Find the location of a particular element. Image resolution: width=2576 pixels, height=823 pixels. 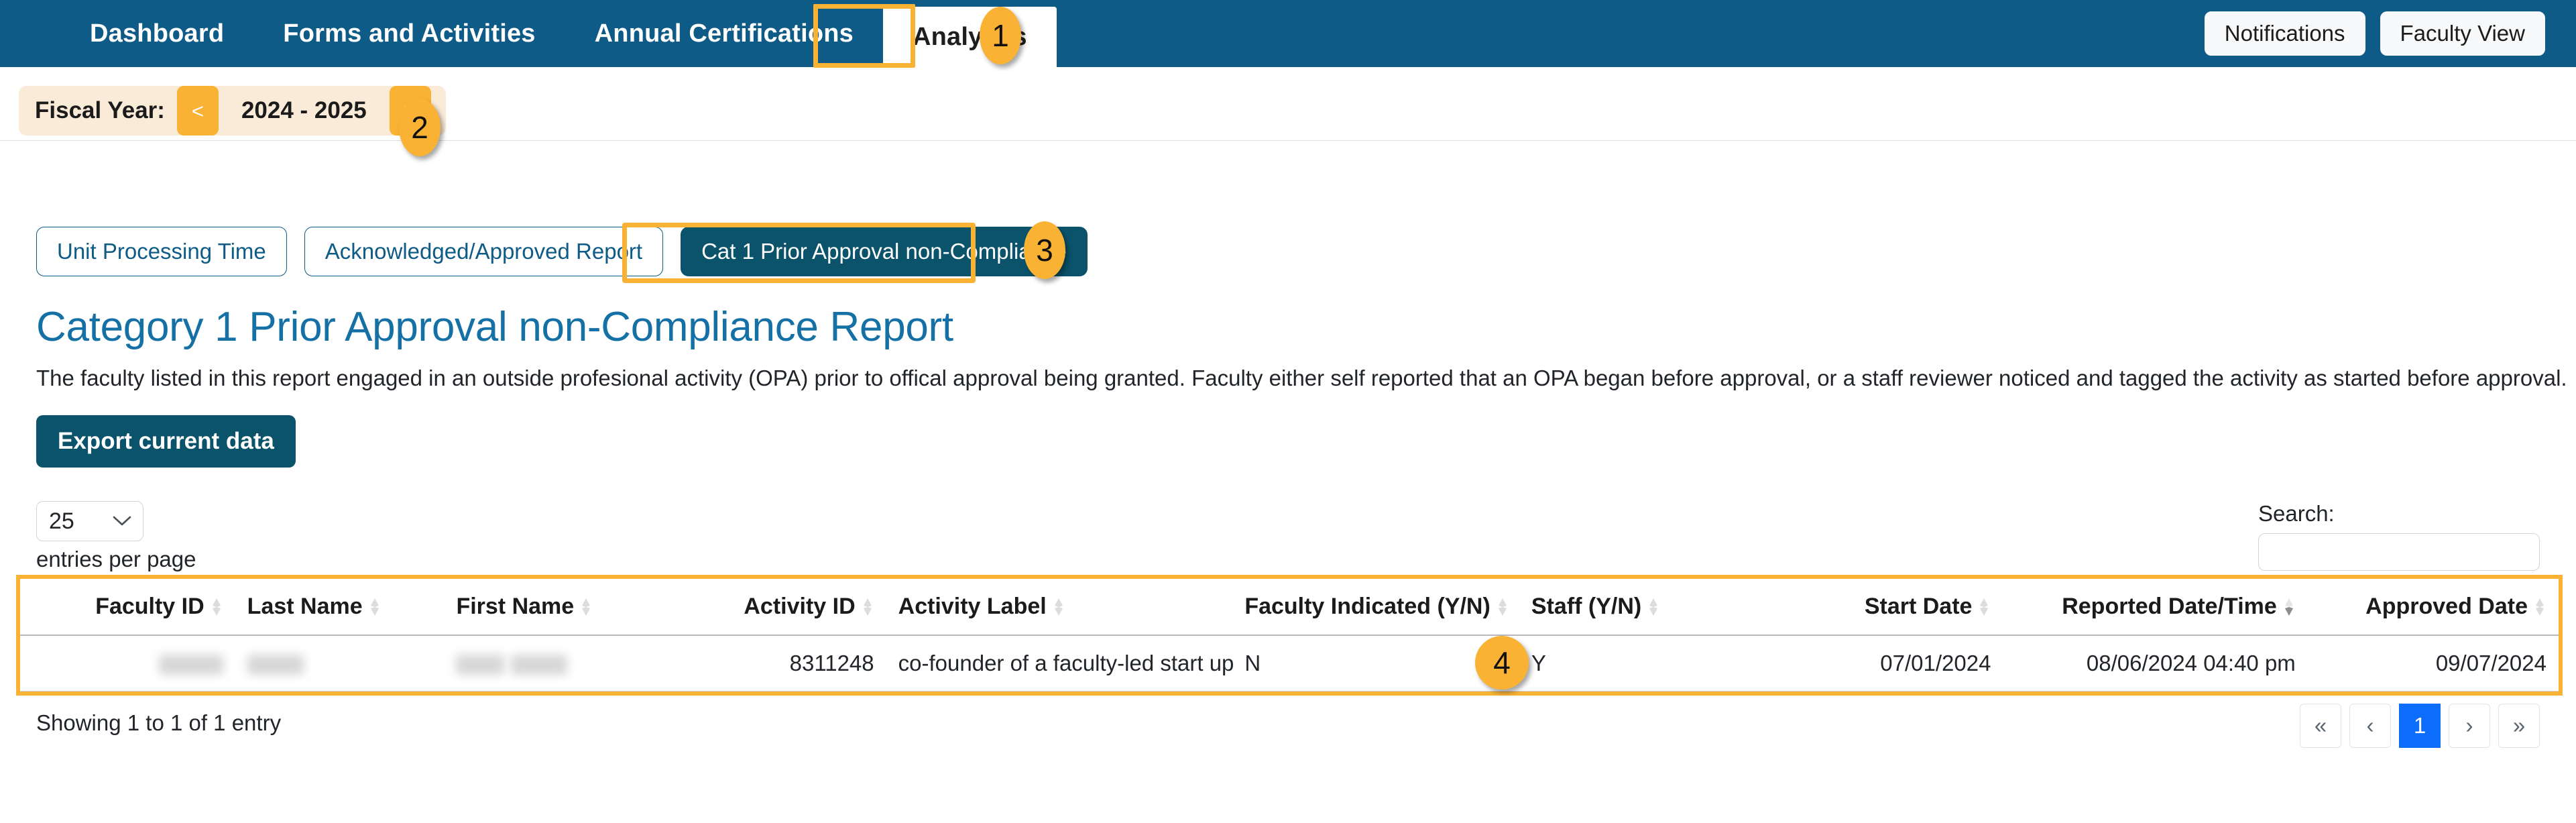

search-label: Search: is located at coordinates (2296, 513).